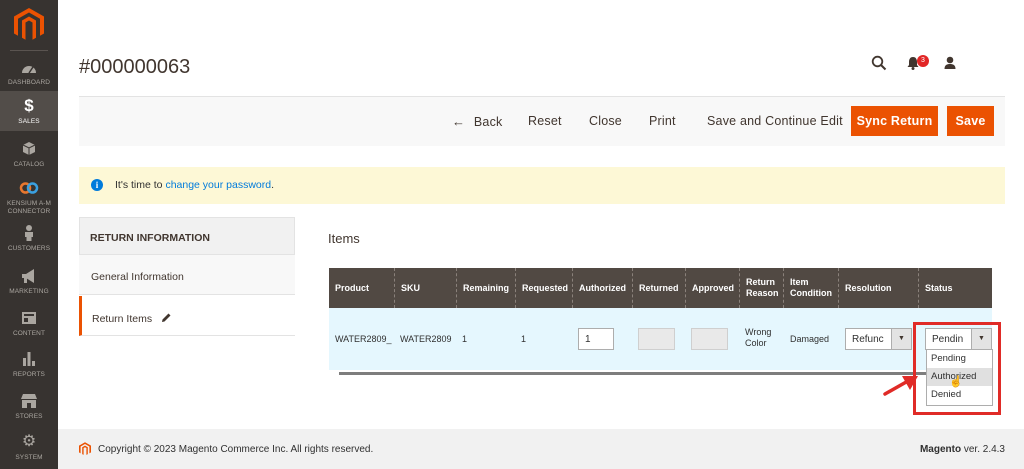  What do you see at coordinates (28, 374) in the screenshot?
I see `sidebar-item-label: Reports` at bounding box center [28, 374].